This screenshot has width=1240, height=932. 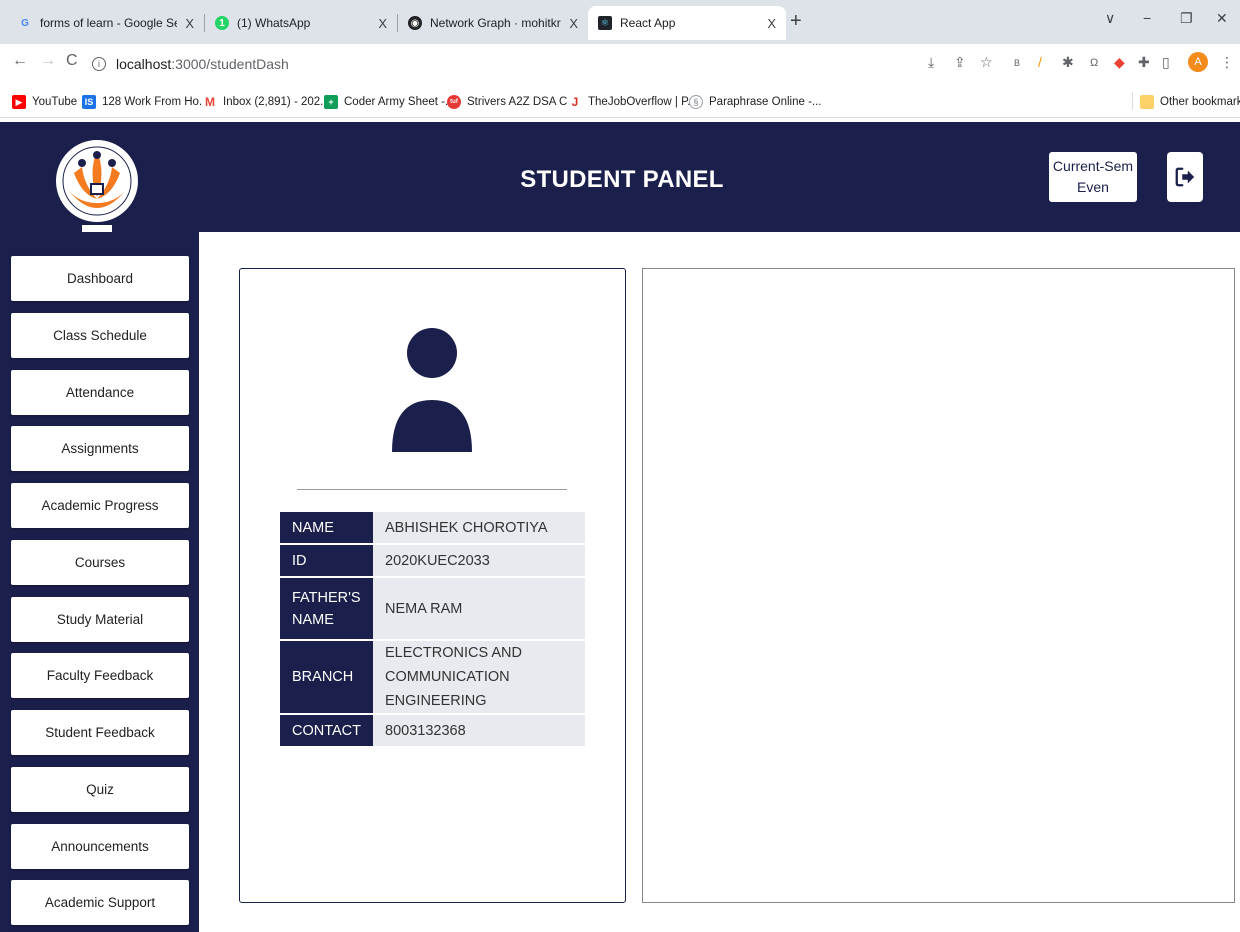 I want to click on is-icon: IS, so click(x=89, y=102).